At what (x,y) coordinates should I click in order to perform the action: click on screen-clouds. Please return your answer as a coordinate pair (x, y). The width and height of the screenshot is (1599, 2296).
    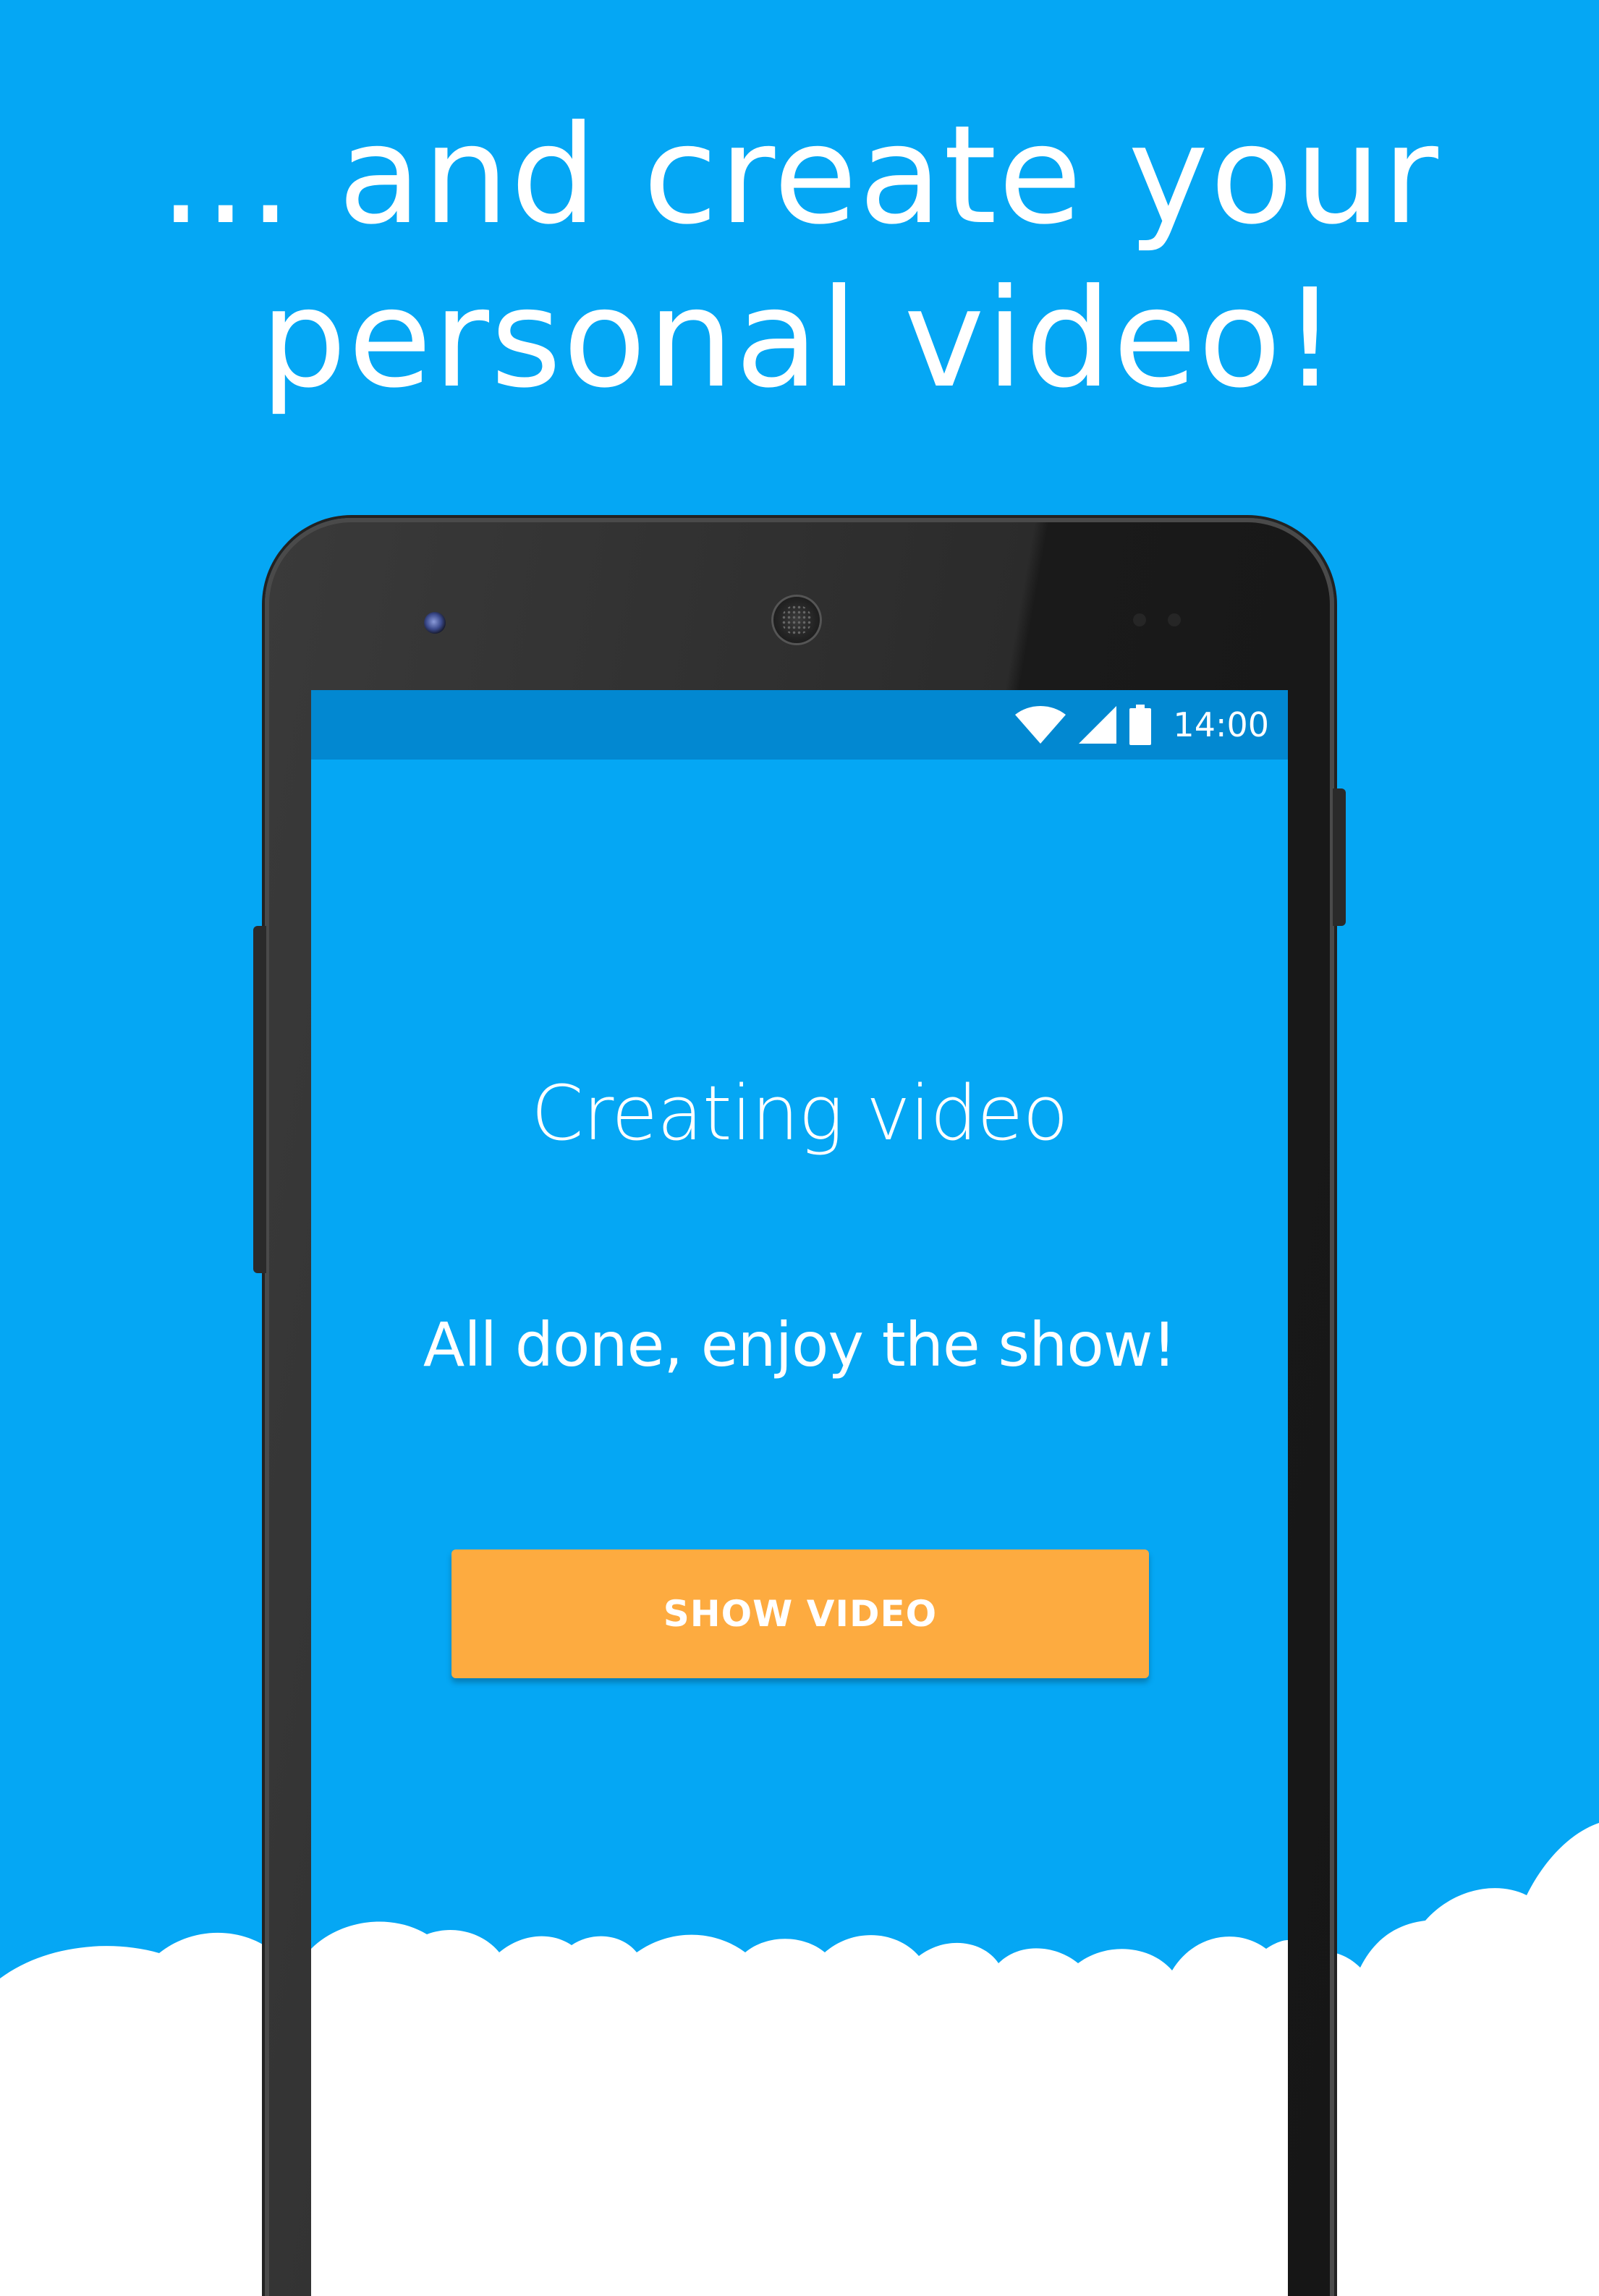
    Looking at the image, I should click on (799, 2108).